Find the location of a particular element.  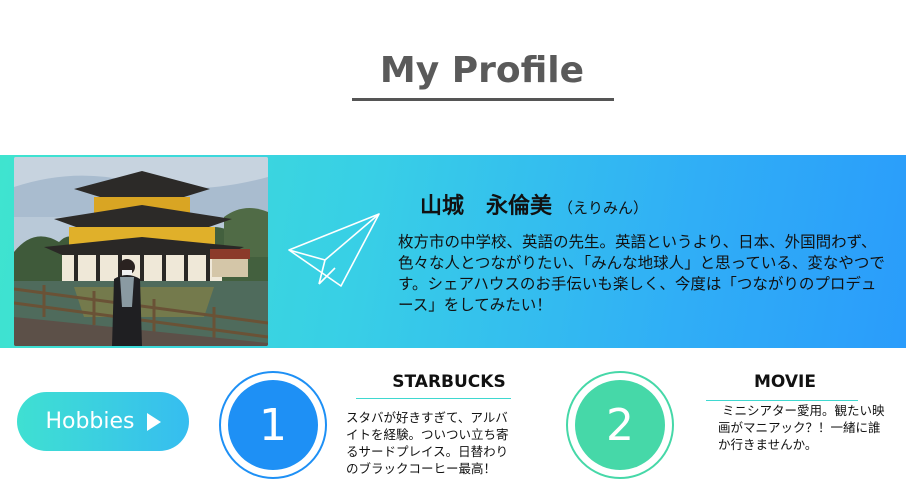

page-title: My Profile is located at coordinates (482, 70).